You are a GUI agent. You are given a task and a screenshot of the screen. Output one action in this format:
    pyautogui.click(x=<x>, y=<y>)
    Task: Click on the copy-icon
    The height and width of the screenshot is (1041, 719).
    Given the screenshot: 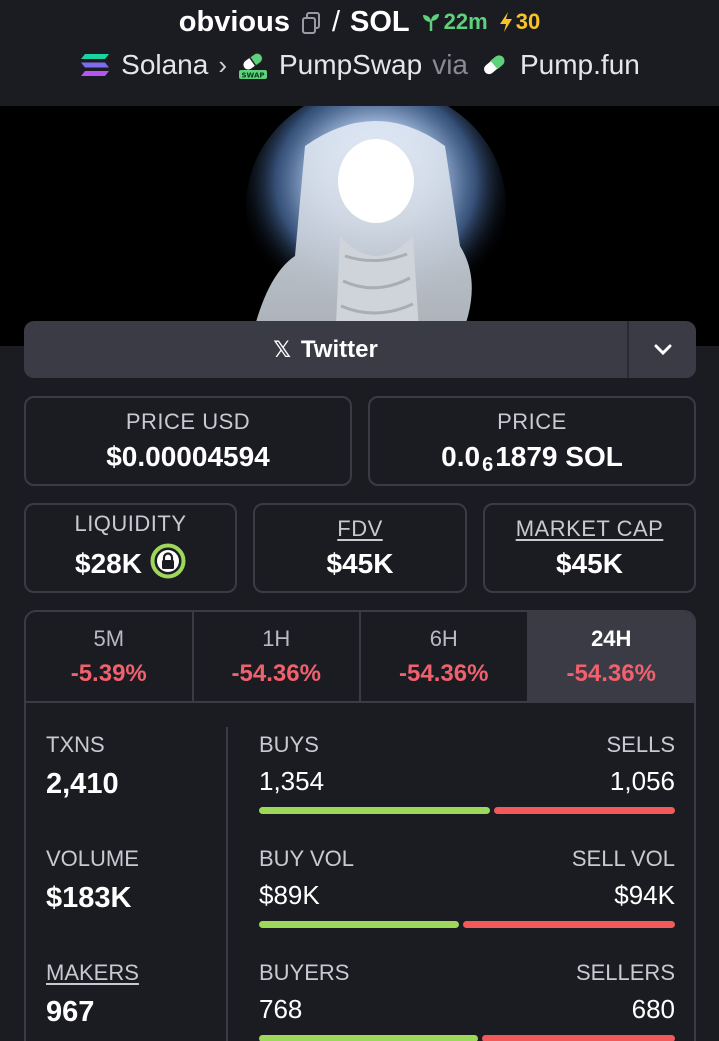 What is the action you would take?
    pyautogui.click(x=311, y=22)
    